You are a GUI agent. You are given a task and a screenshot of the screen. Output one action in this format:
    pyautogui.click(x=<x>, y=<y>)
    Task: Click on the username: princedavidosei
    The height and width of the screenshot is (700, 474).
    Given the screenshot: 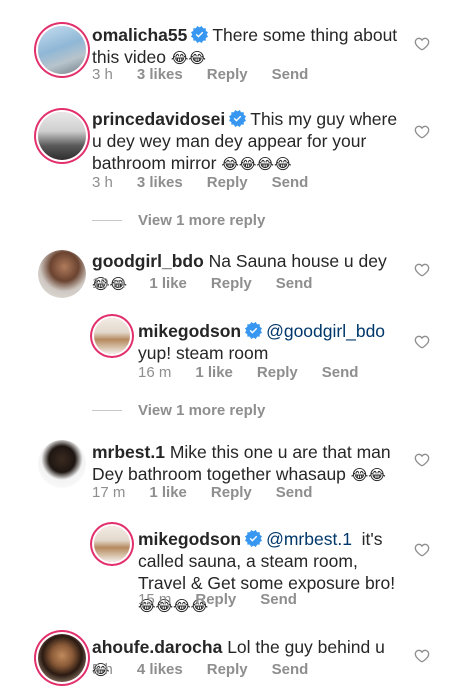 What is the action you would take?
    pyautogui.click(x=158, y=119)
    